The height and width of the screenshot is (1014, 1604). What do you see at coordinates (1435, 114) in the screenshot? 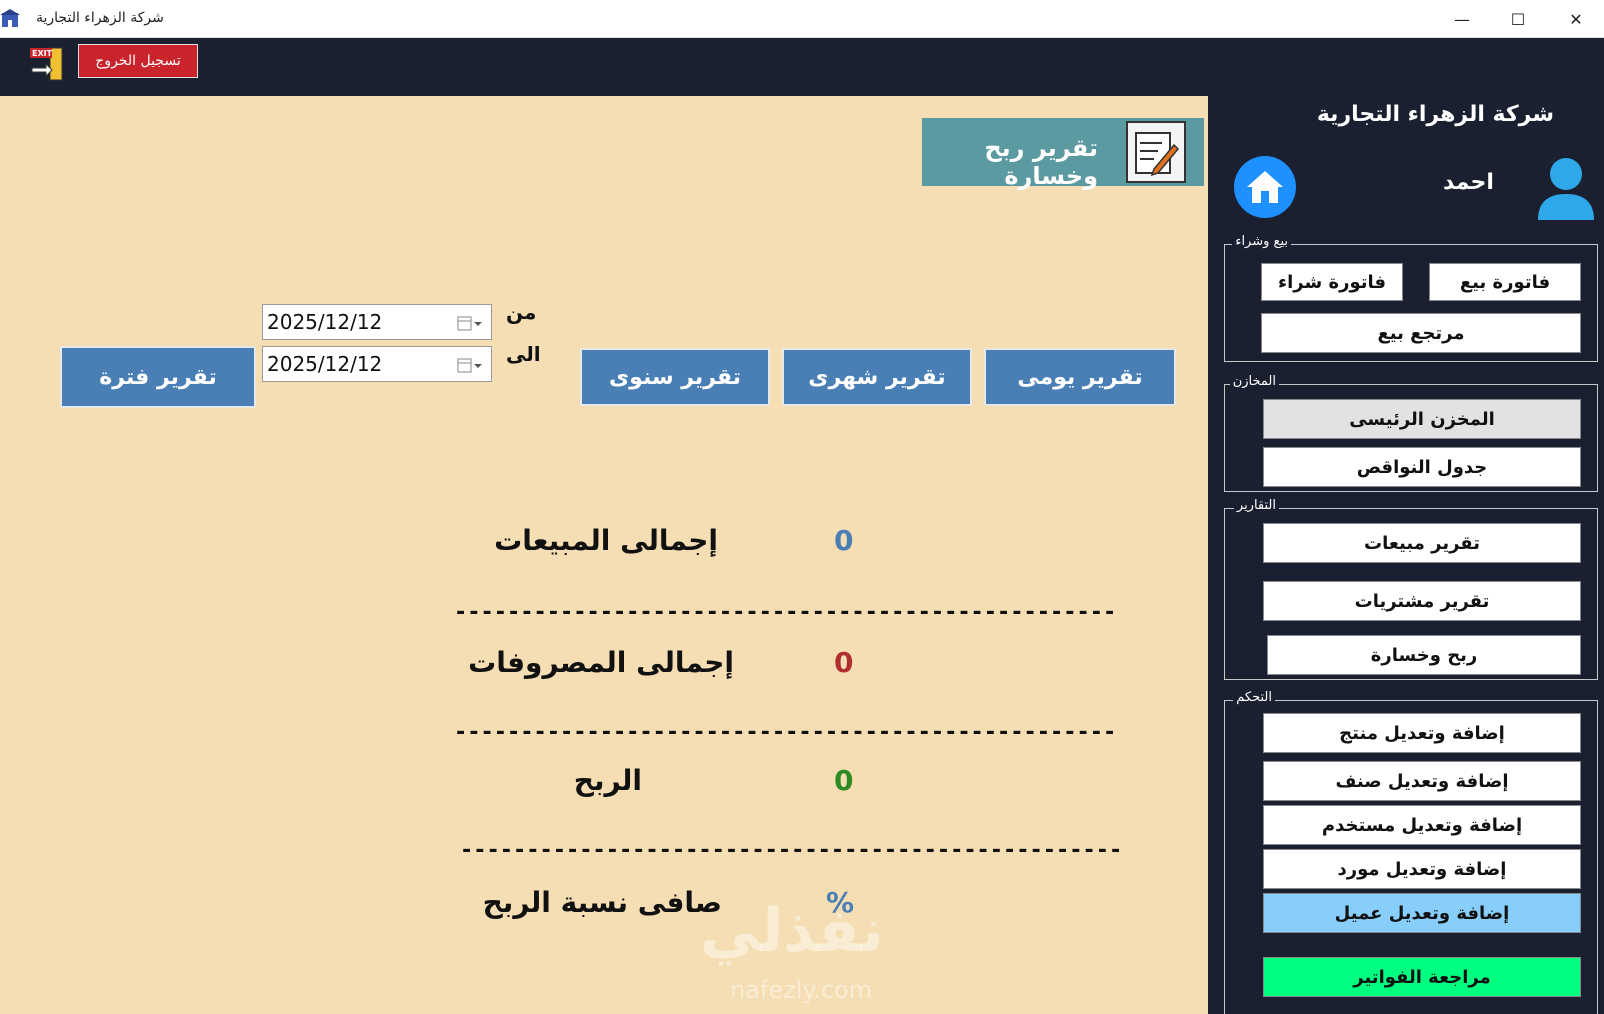
I see `company-name: شركة الزهراء التجارية` at bounding box center [1435, 114].